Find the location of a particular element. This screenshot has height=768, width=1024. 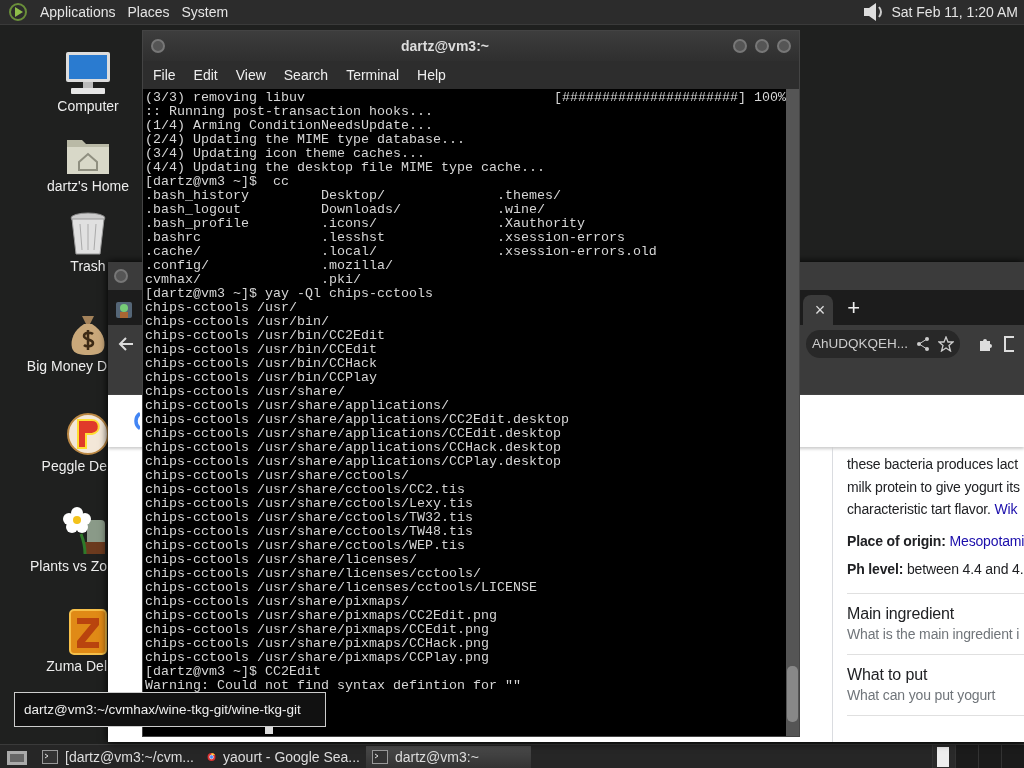

ball-icon is located at coordinates (88, 434).